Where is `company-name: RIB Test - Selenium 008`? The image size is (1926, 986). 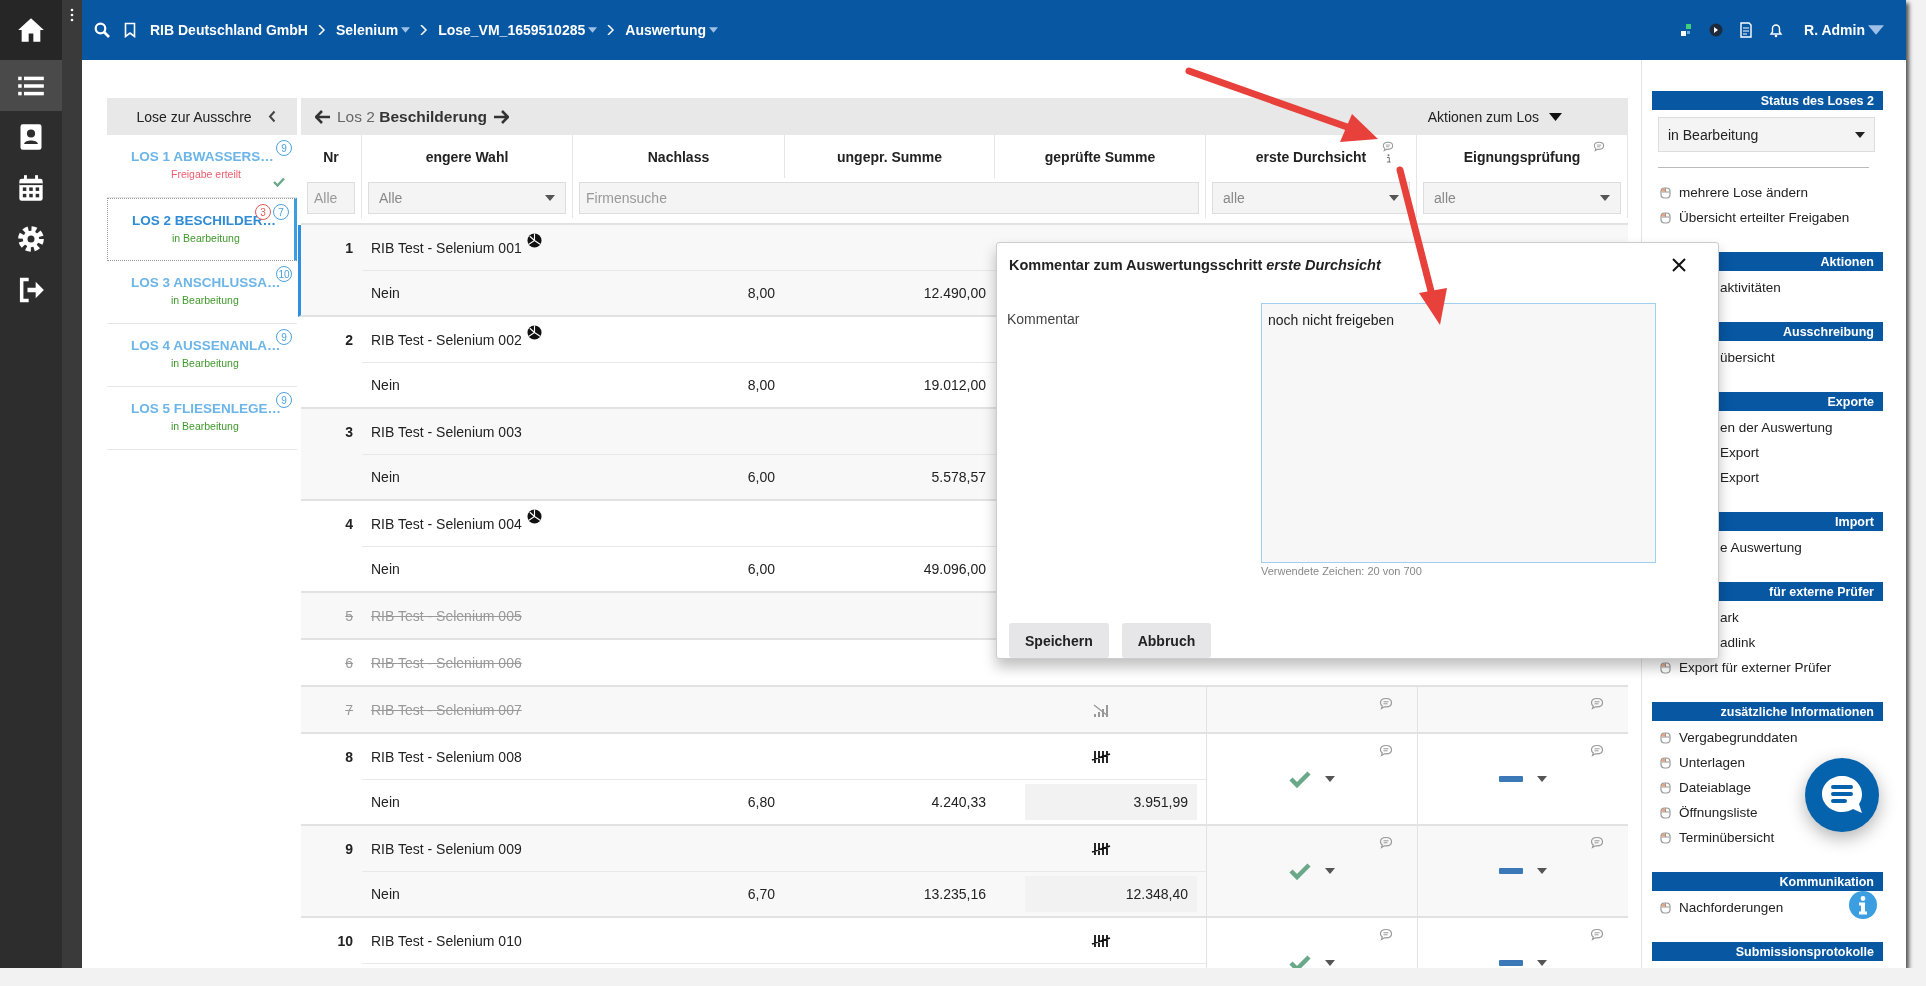
company-name: RIB Test - Selenium 008 is located at coordinates (446, 756).